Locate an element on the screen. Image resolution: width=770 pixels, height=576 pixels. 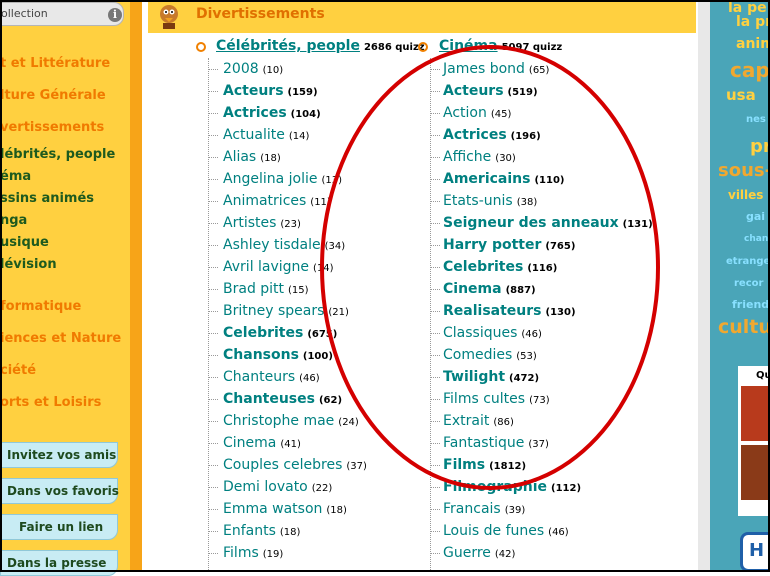
subcategory-name: James bond is located at coordinates (484, 69).